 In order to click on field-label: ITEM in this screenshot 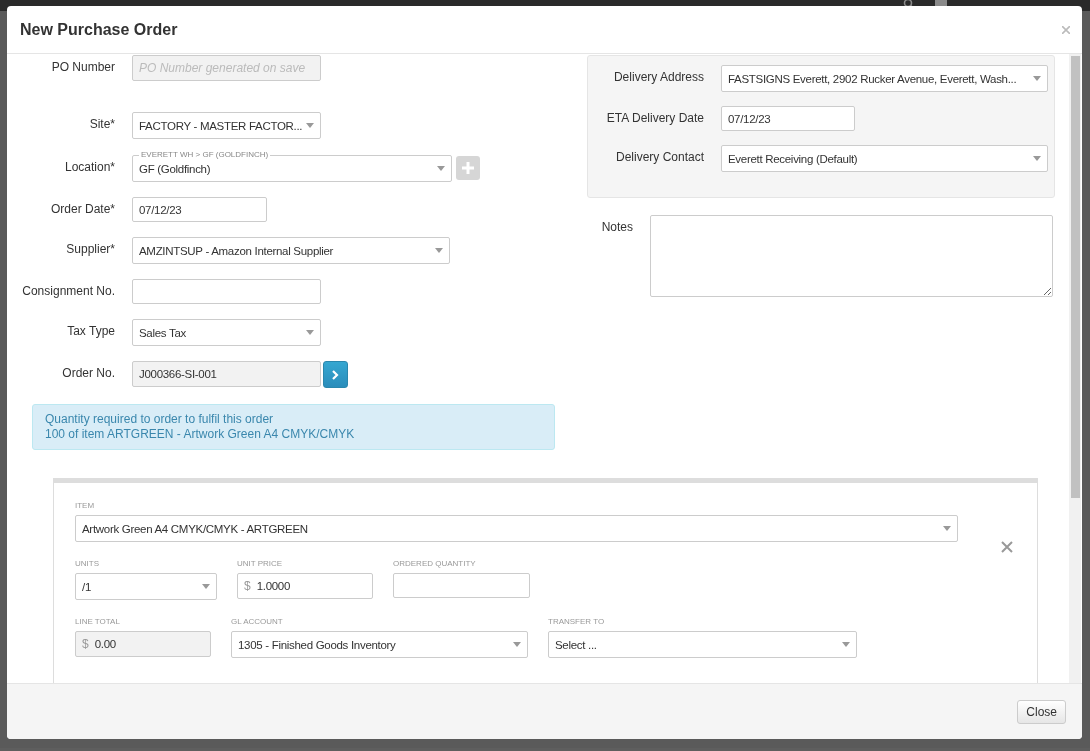, I will do `click(85, 506)`.